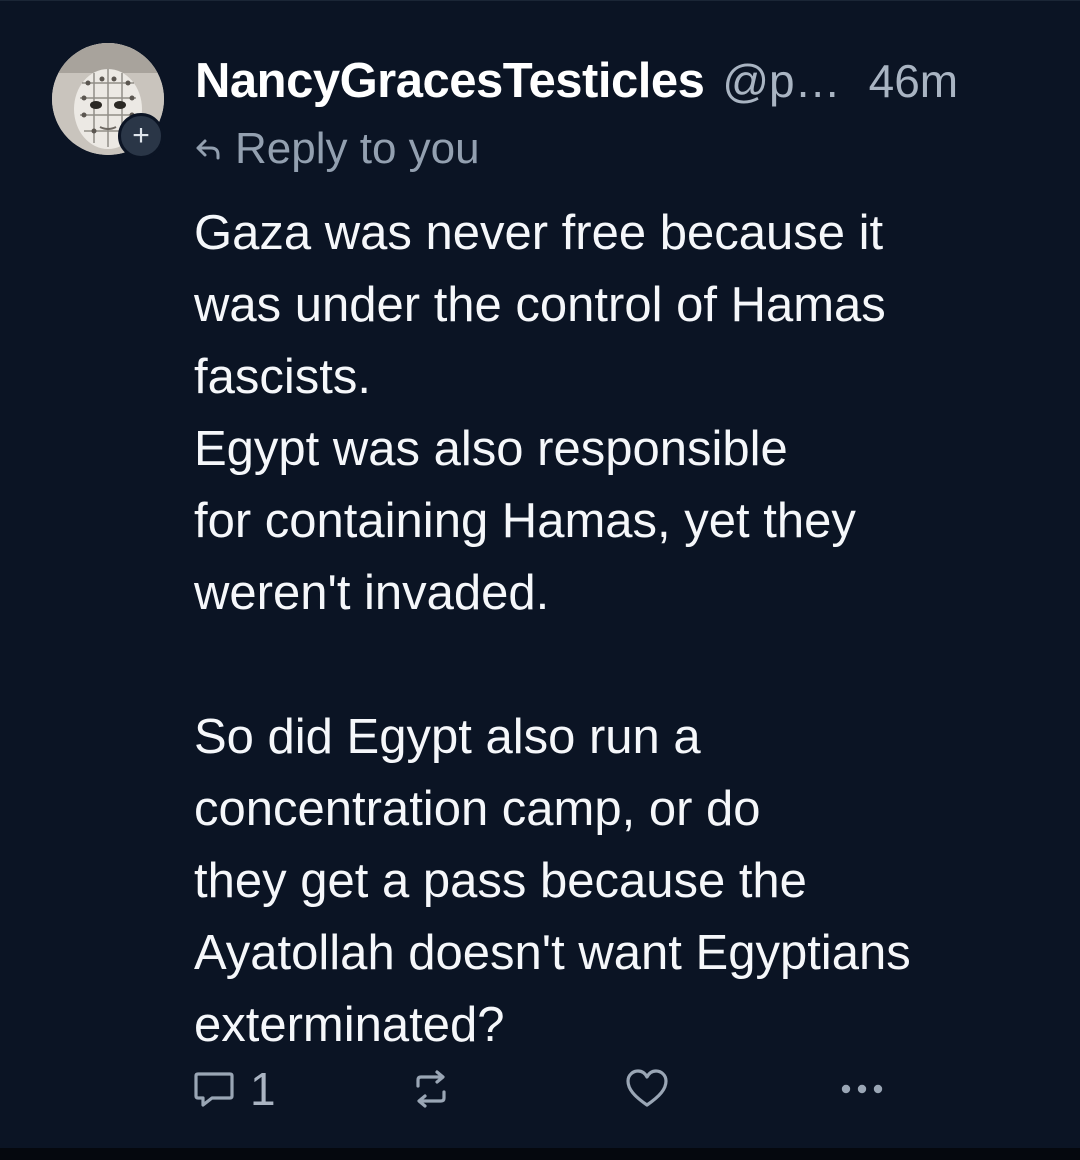 The height and width of the screenshot is (1160, 1080). I want to click on body-line: fascists., so click(282, 377).